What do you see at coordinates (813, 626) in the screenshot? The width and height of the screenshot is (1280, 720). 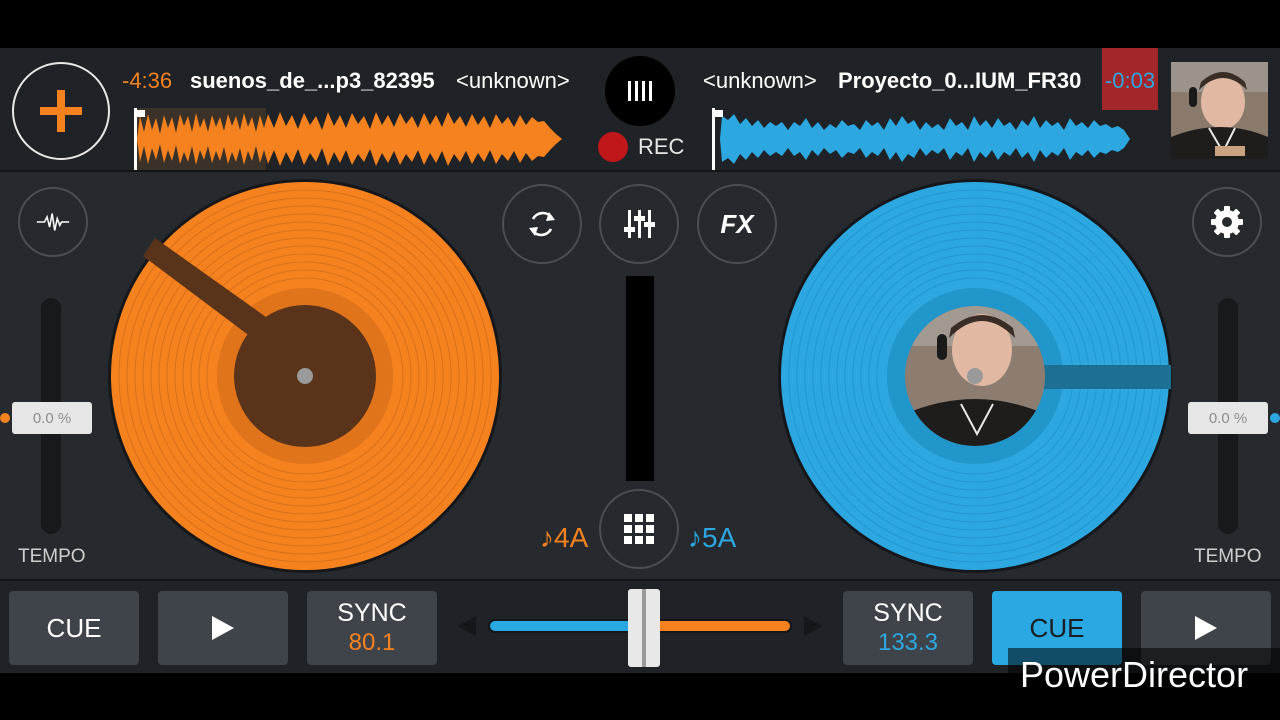 I see `crossfader-right-arrow-icon` at bounding box center [813, 626].